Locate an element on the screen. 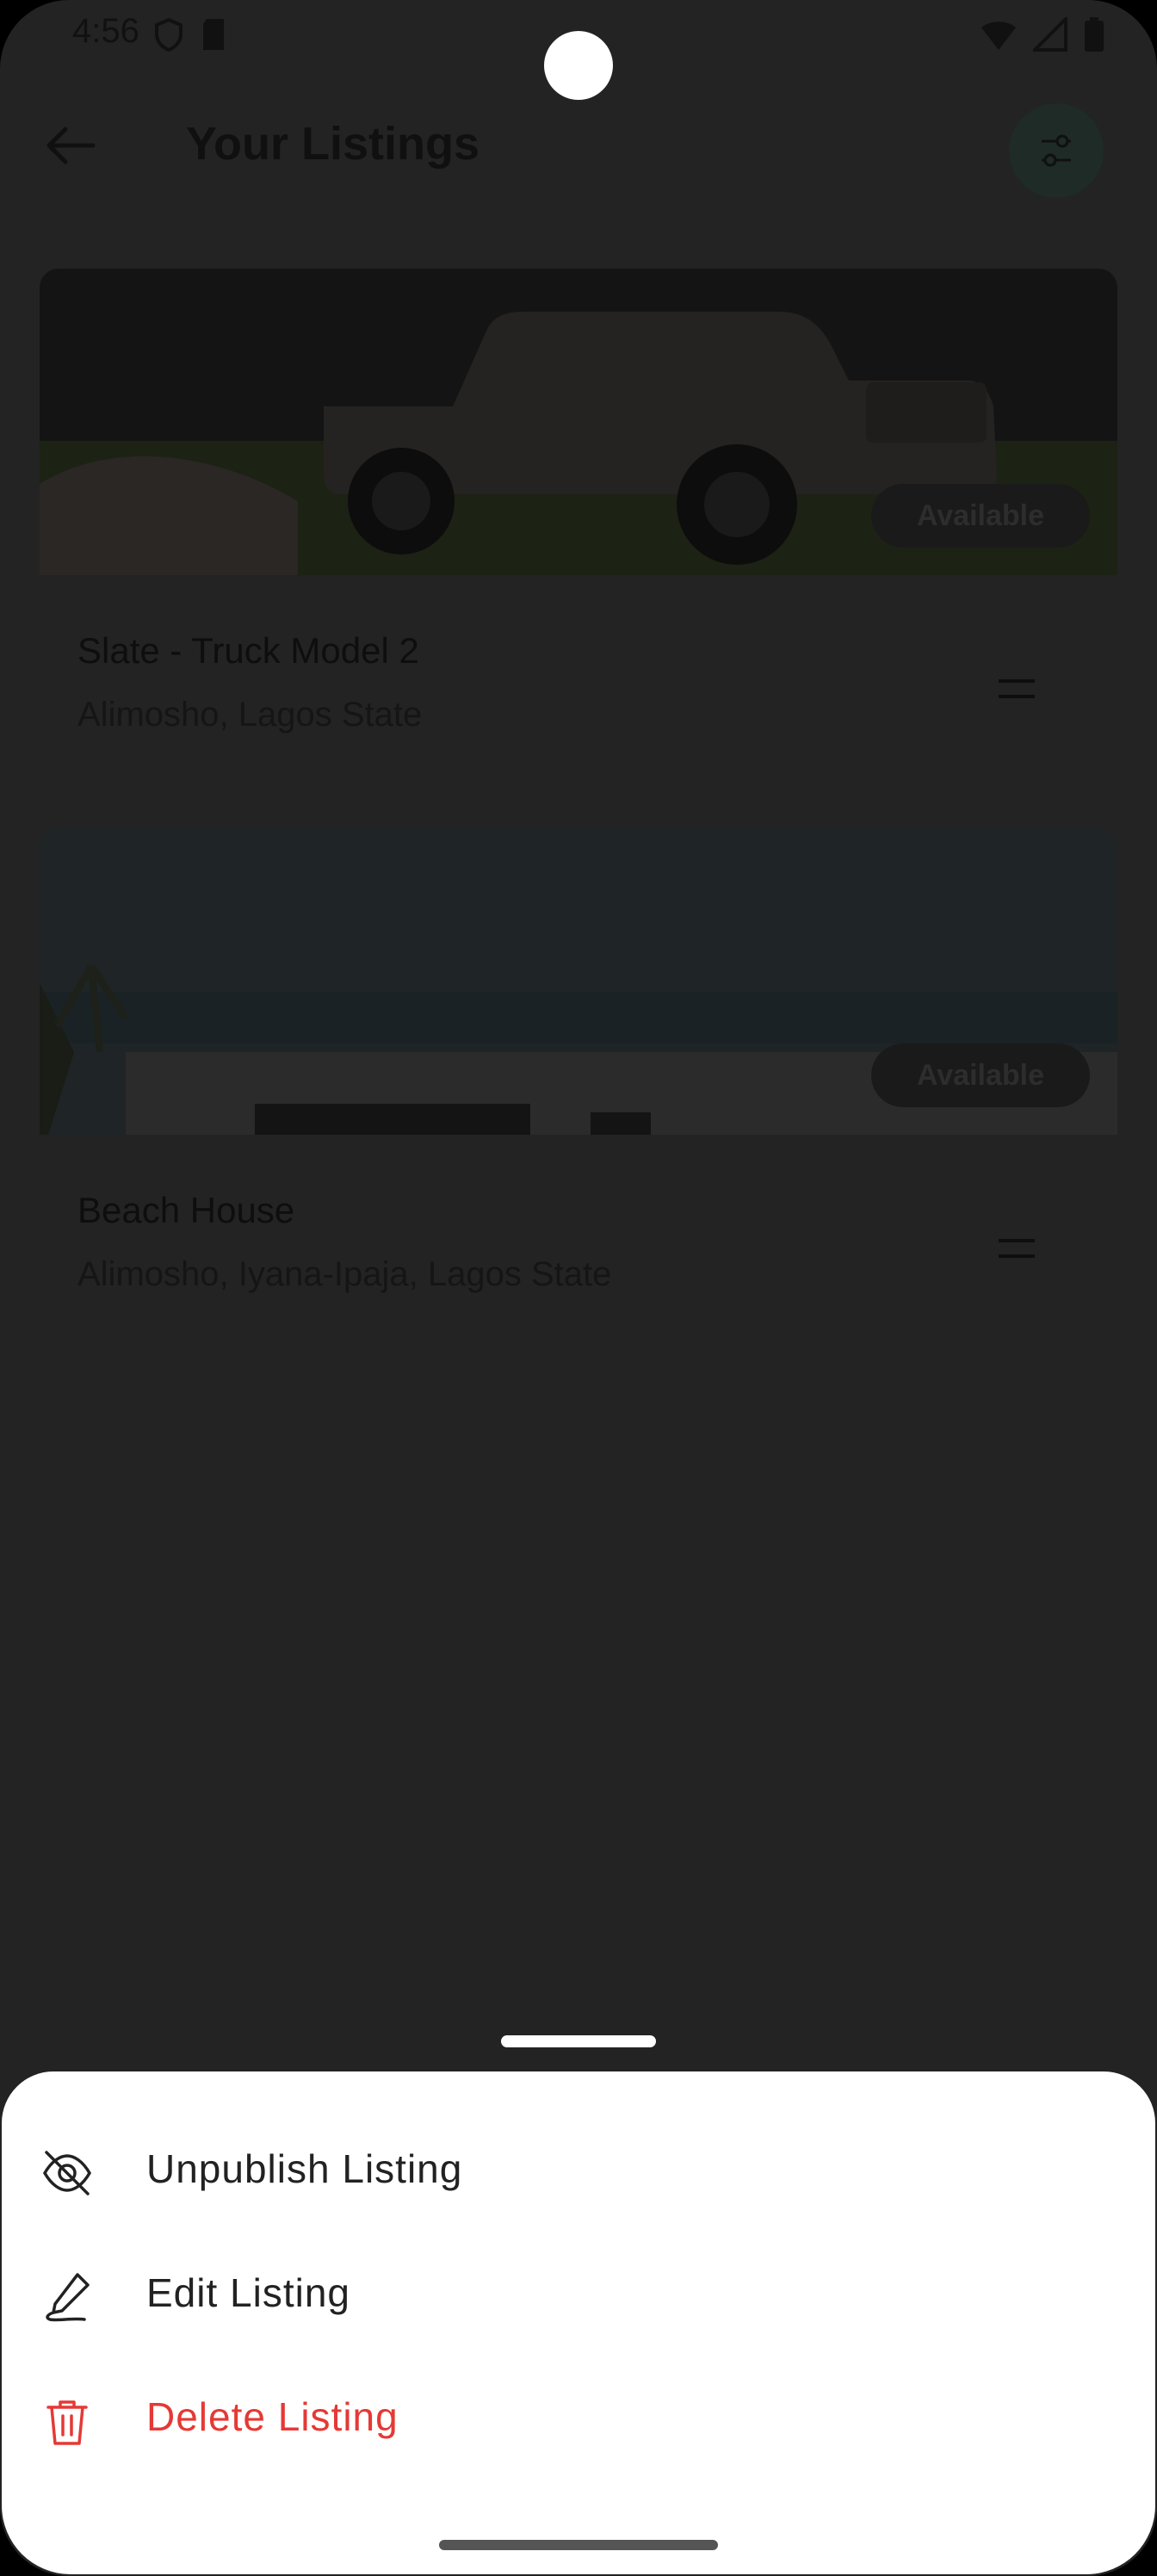  listing-title: Slate - Truck Model 2 is located at coordinates (248, 651).